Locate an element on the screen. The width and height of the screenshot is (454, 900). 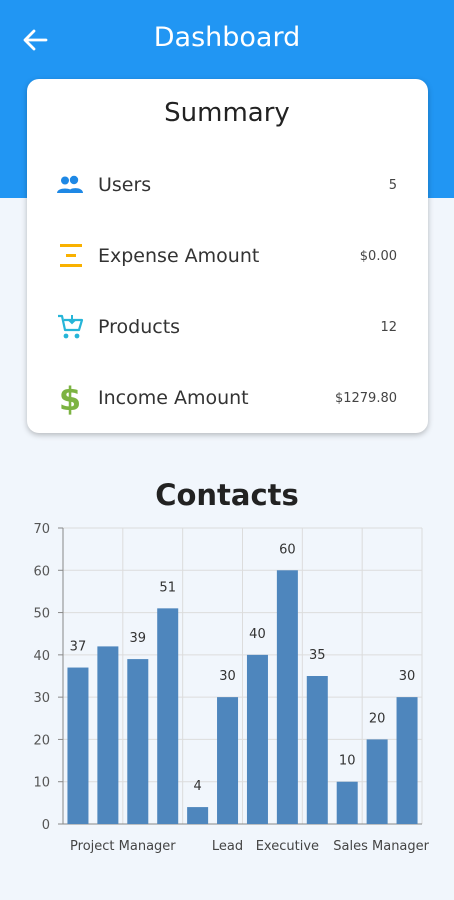
y-tick-label: 40 is located at coordinates (41, 656).